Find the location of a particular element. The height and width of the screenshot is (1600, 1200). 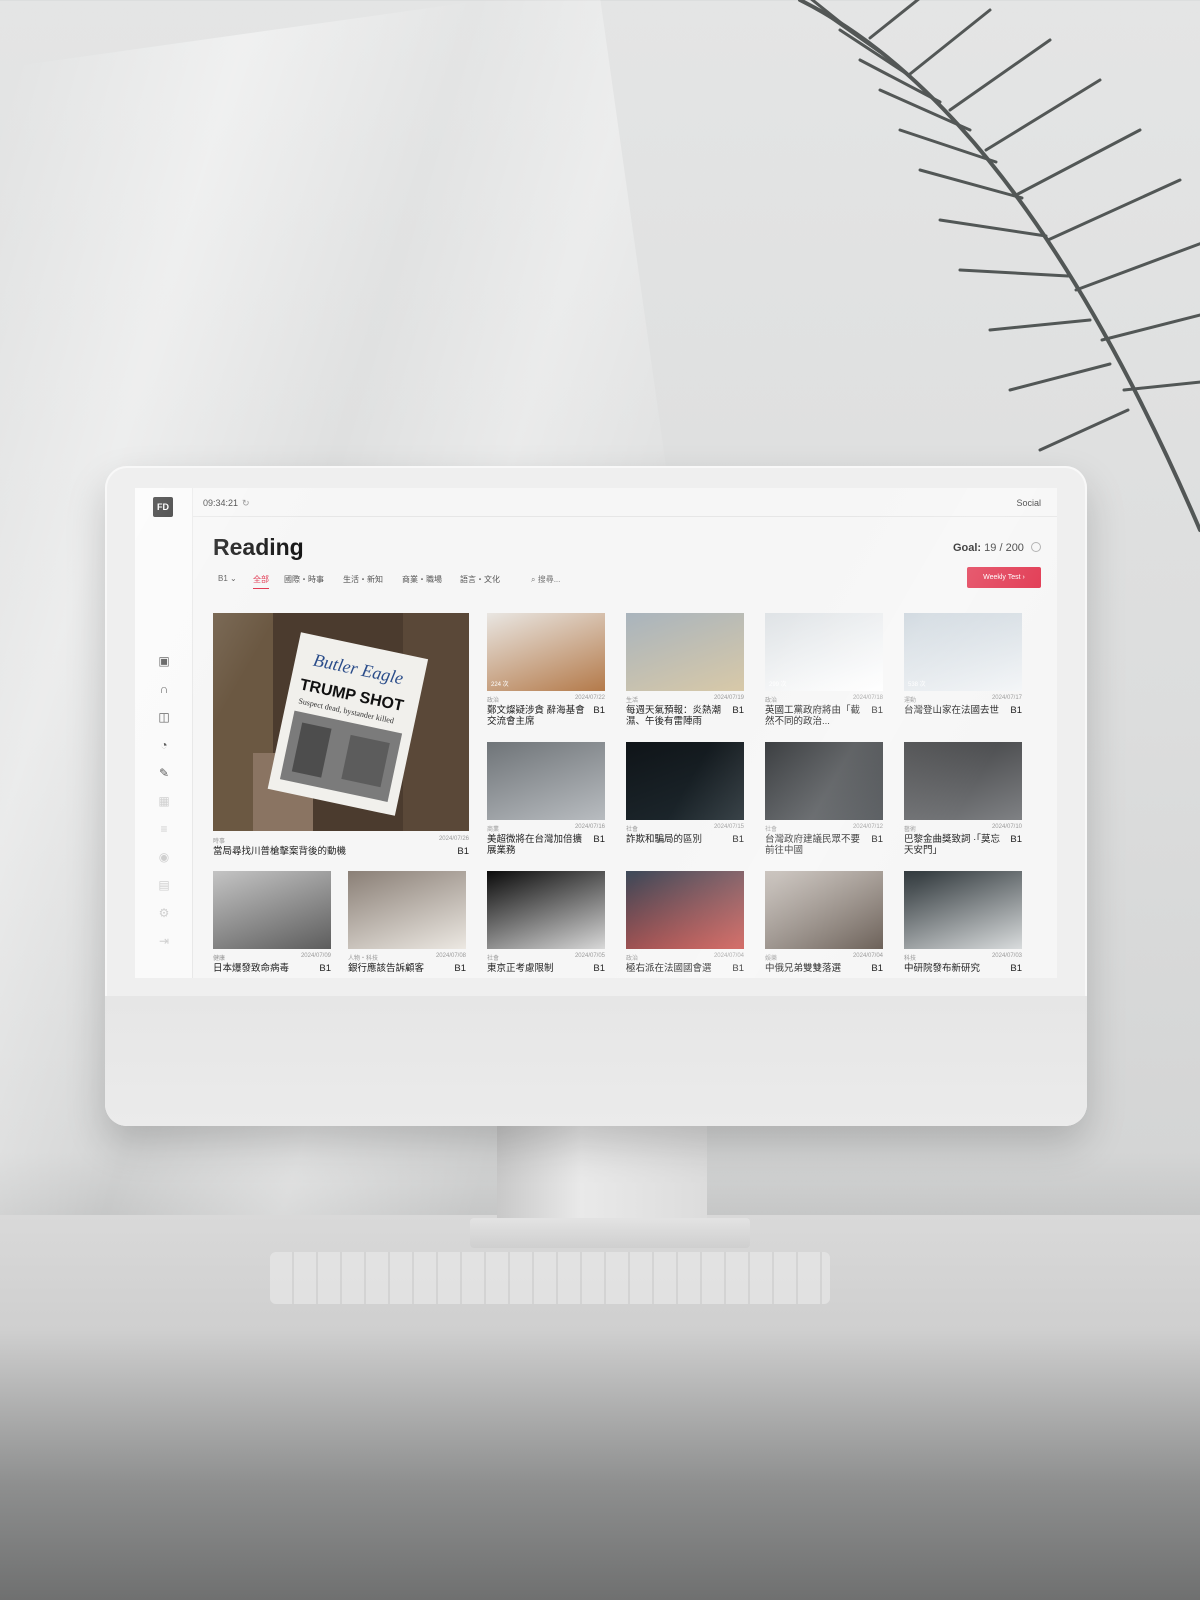

settings-icon: ⚙ is located at coordinates (164, 913).